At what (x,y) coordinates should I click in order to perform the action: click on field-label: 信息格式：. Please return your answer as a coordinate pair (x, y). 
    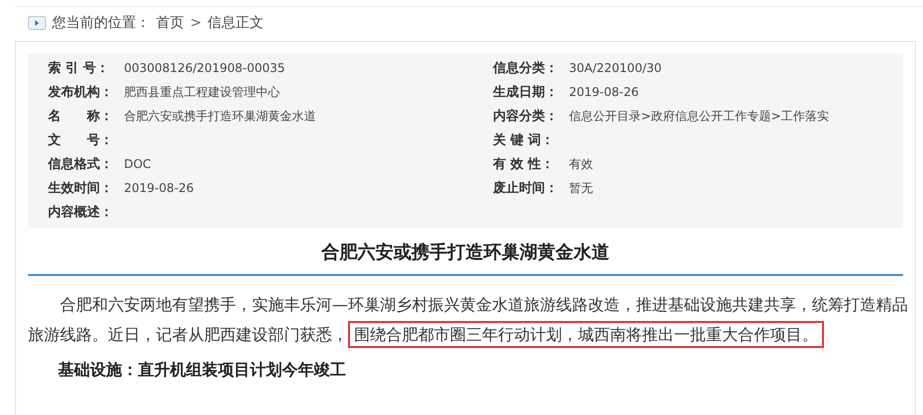
    Looking at the image, I should click on (81, 164).